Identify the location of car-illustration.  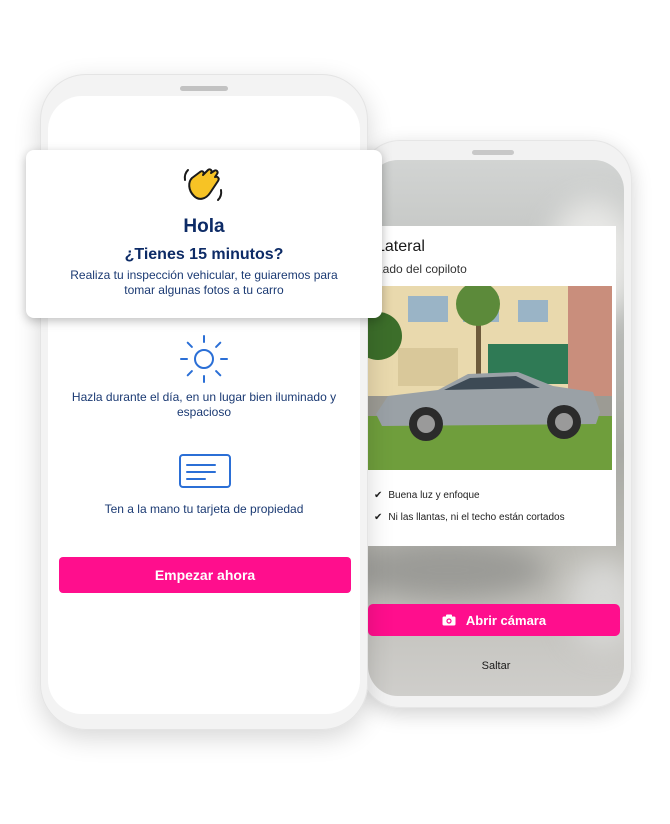
(490, 378).